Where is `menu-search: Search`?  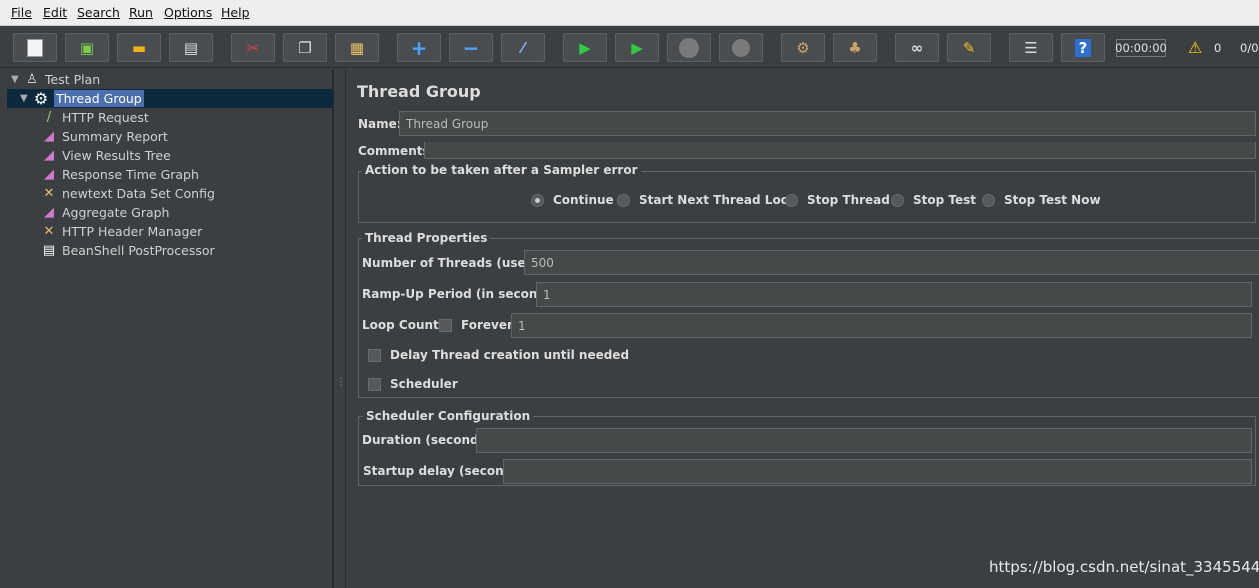
menu-search: Search is located at coordinates (98, 12).